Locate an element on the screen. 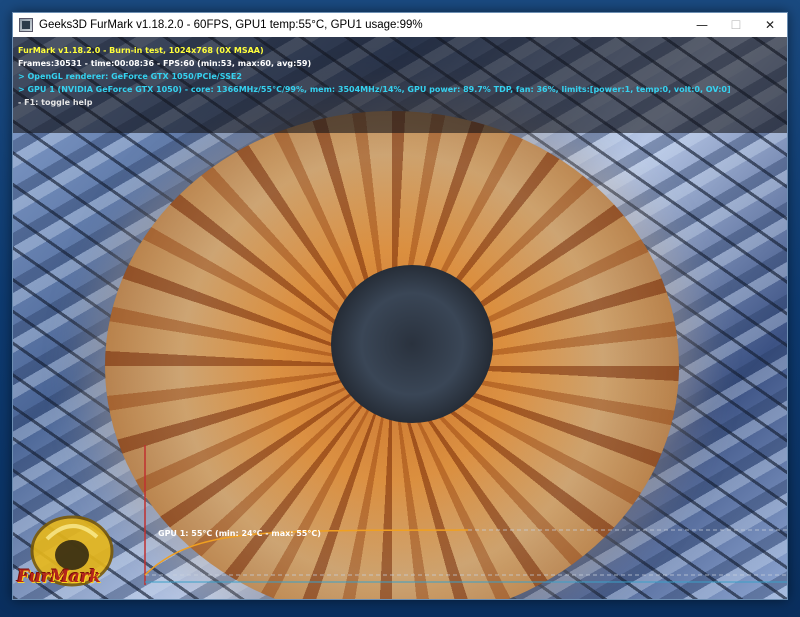 The height and width of the screenshot is (617, 800). temperature-label: GPU 1: 55°C (min: 24°C - max: 55°C) is located at coordinates (239, 533).